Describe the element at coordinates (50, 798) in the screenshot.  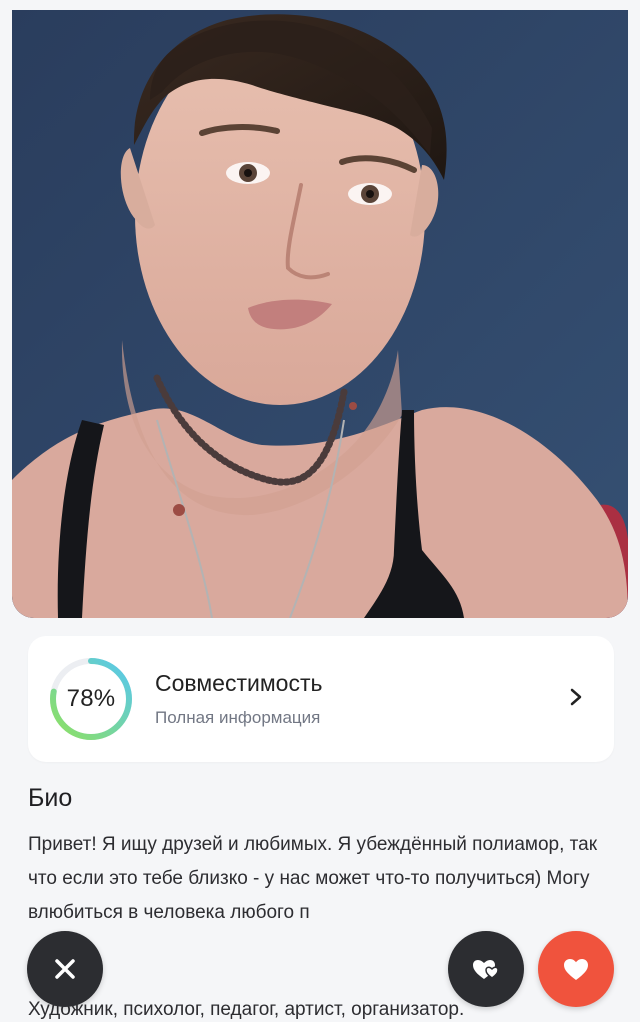
I see `bio-title: Био` at that location.